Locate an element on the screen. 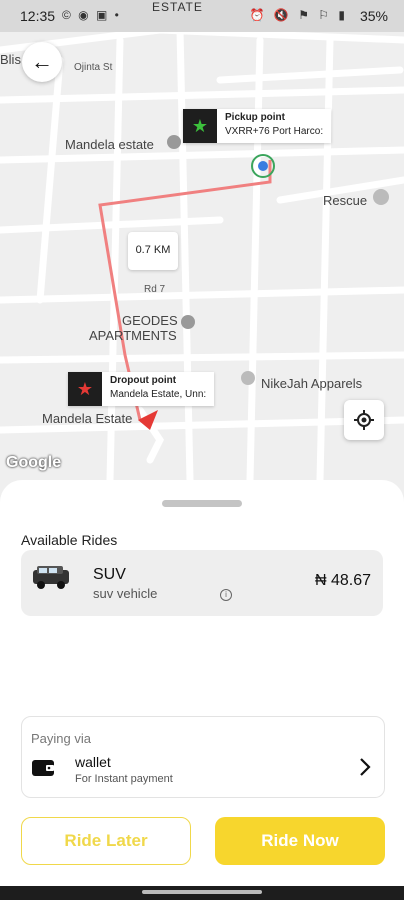  back-button: ← is located at coordinates (42, 62).